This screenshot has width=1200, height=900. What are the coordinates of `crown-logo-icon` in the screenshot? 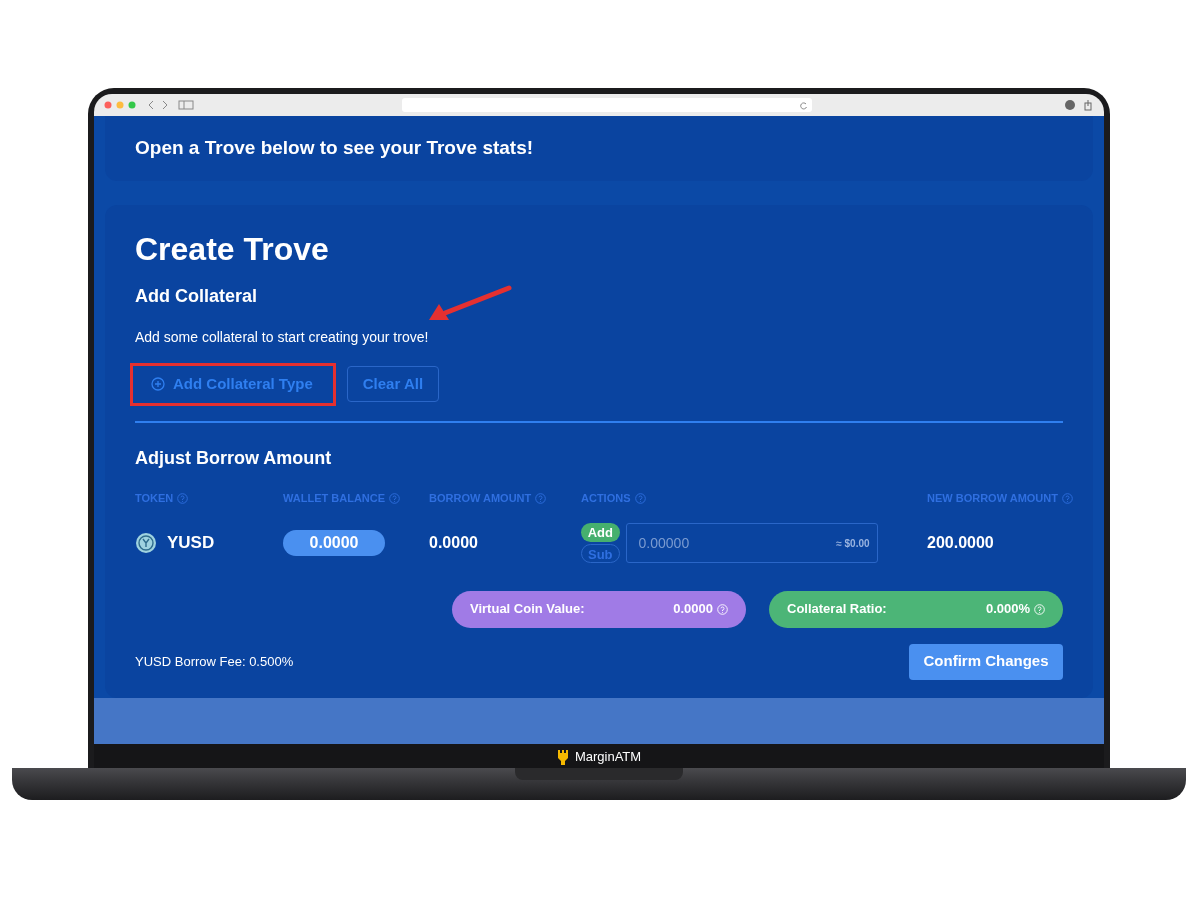 It's located at (562, 757).